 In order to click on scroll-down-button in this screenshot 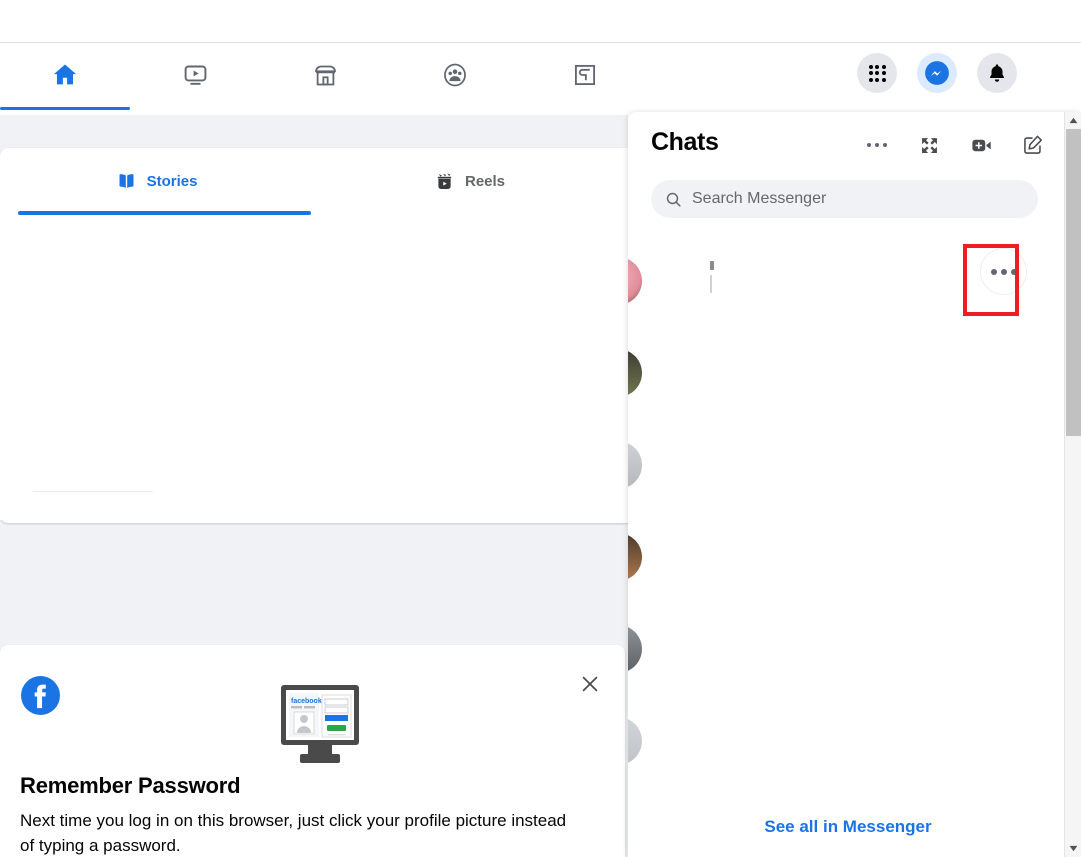, I will do `click(1073, 848)`.